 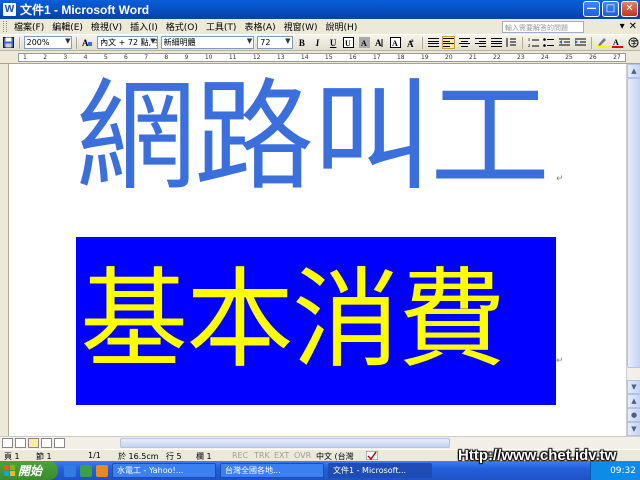 I want to click on outline-view-icon, so click(x=46, y=443).